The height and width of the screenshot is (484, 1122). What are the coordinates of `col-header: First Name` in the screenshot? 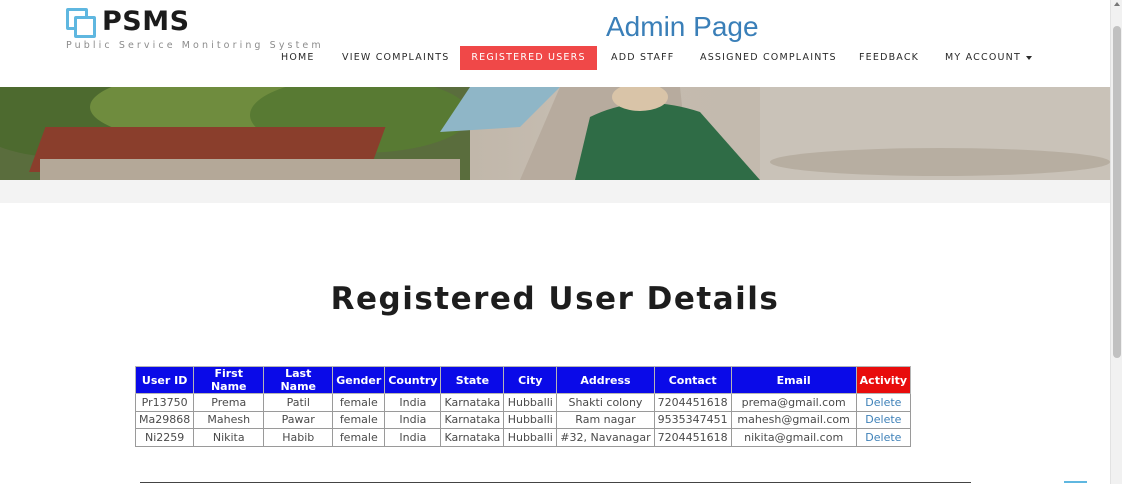 It's located at (229, 380).